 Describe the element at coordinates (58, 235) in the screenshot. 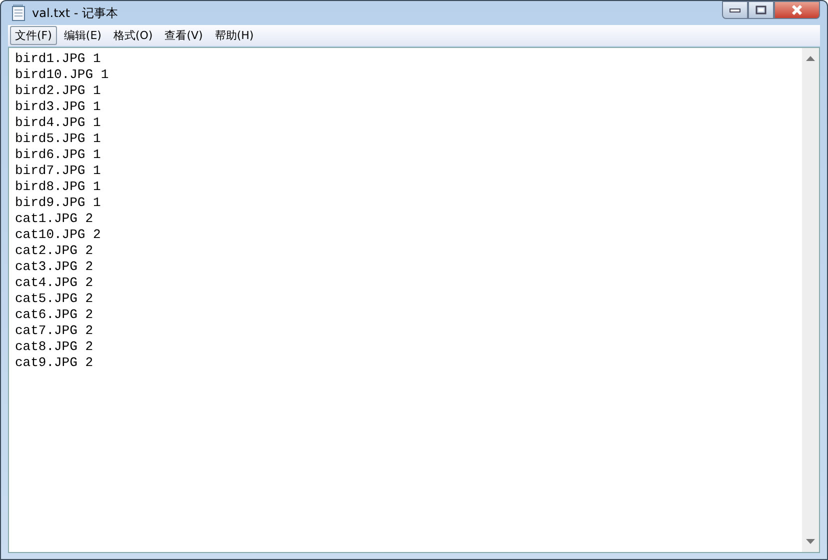

I see `text-line: cat10.JPG 2` at that location.